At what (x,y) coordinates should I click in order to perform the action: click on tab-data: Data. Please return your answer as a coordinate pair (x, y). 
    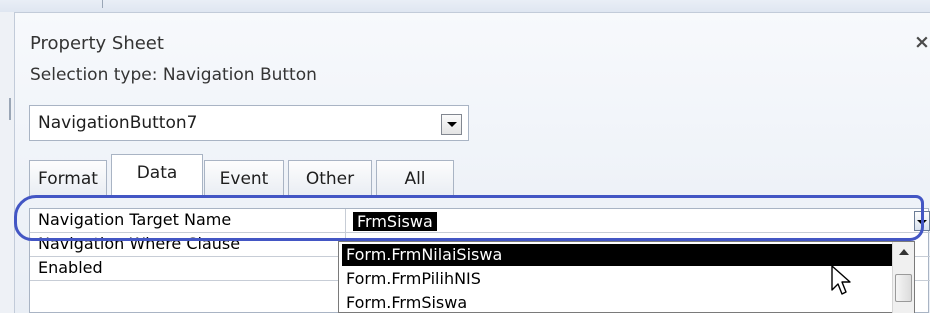
    Looking at the image, I should click on (157, 175).